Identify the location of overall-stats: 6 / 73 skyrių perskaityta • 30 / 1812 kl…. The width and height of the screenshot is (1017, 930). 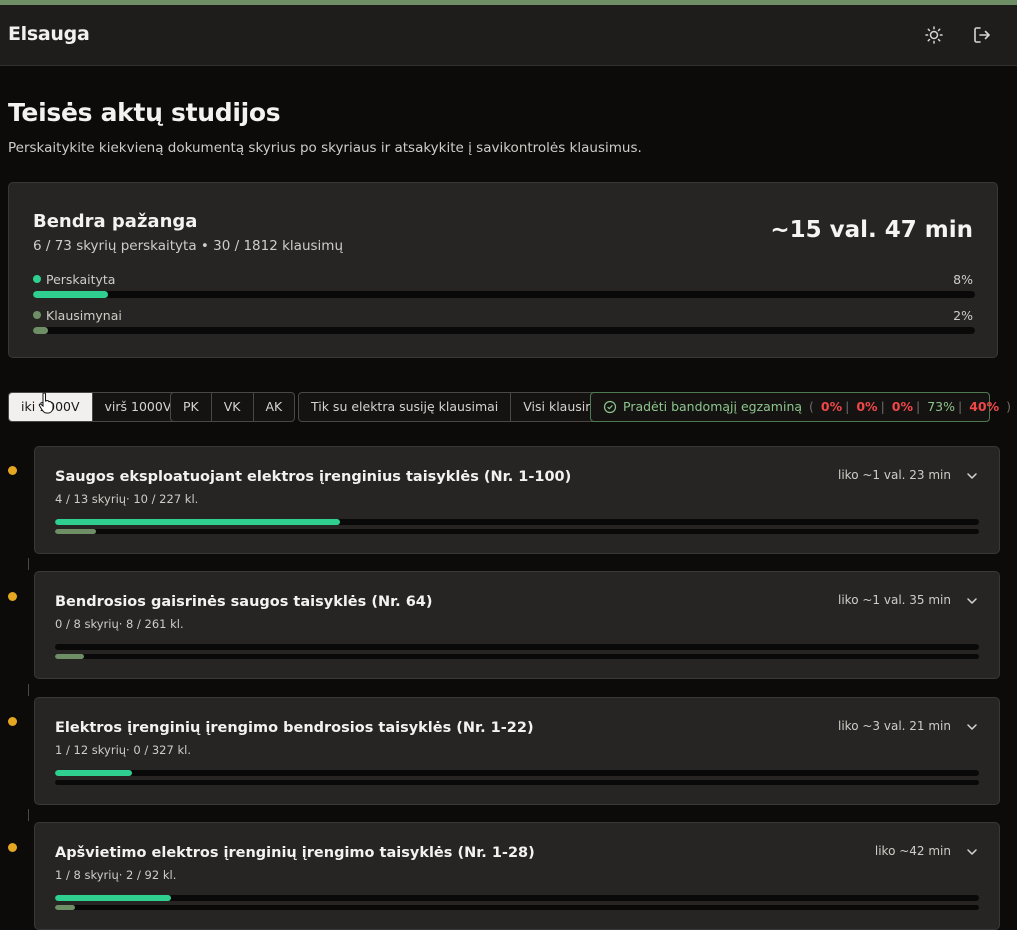
(188, 246).